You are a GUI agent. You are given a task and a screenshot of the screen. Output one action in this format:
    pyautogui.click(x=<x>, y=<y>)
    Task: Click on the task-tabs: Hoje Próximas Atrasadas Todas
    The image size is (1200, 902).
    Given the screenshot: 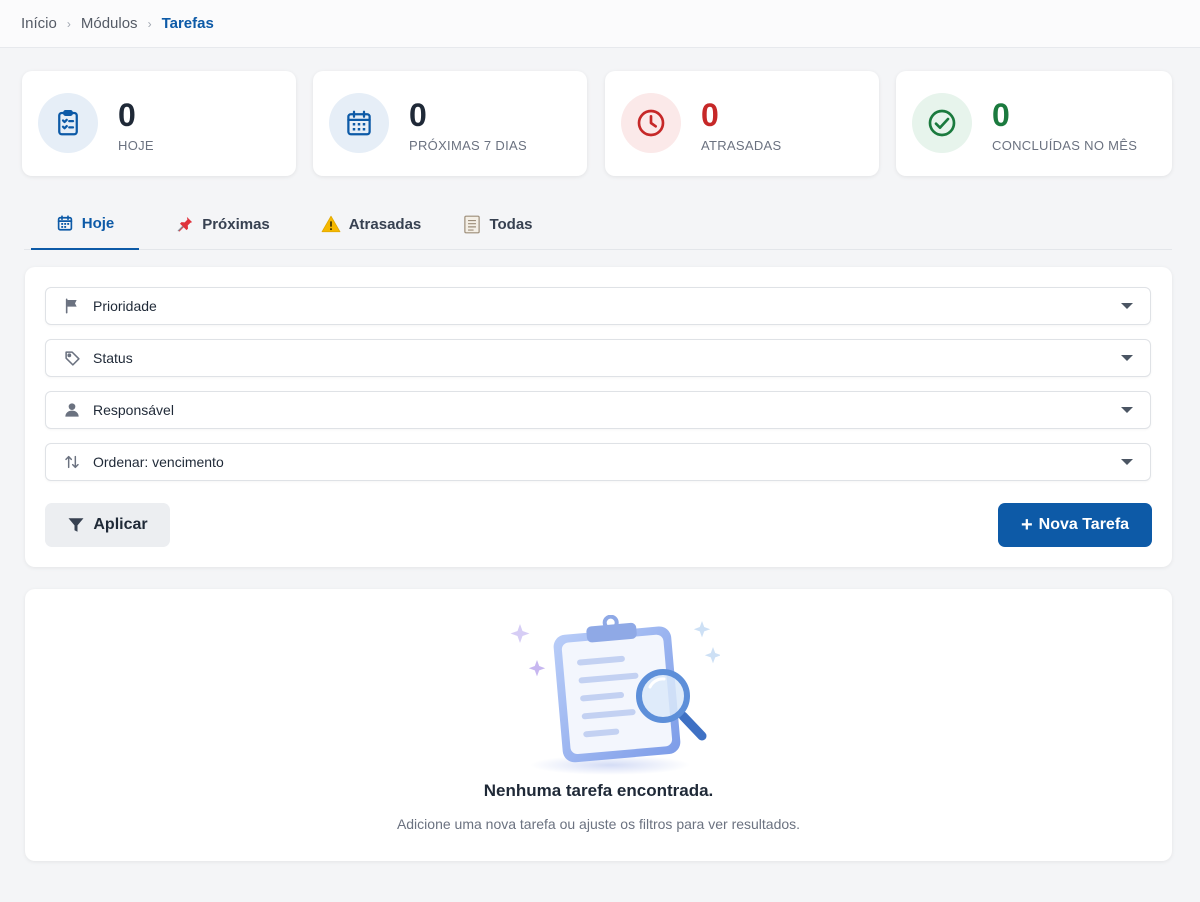 What is the action you would take?
    pyautogui.click(x=598, y=224)
    